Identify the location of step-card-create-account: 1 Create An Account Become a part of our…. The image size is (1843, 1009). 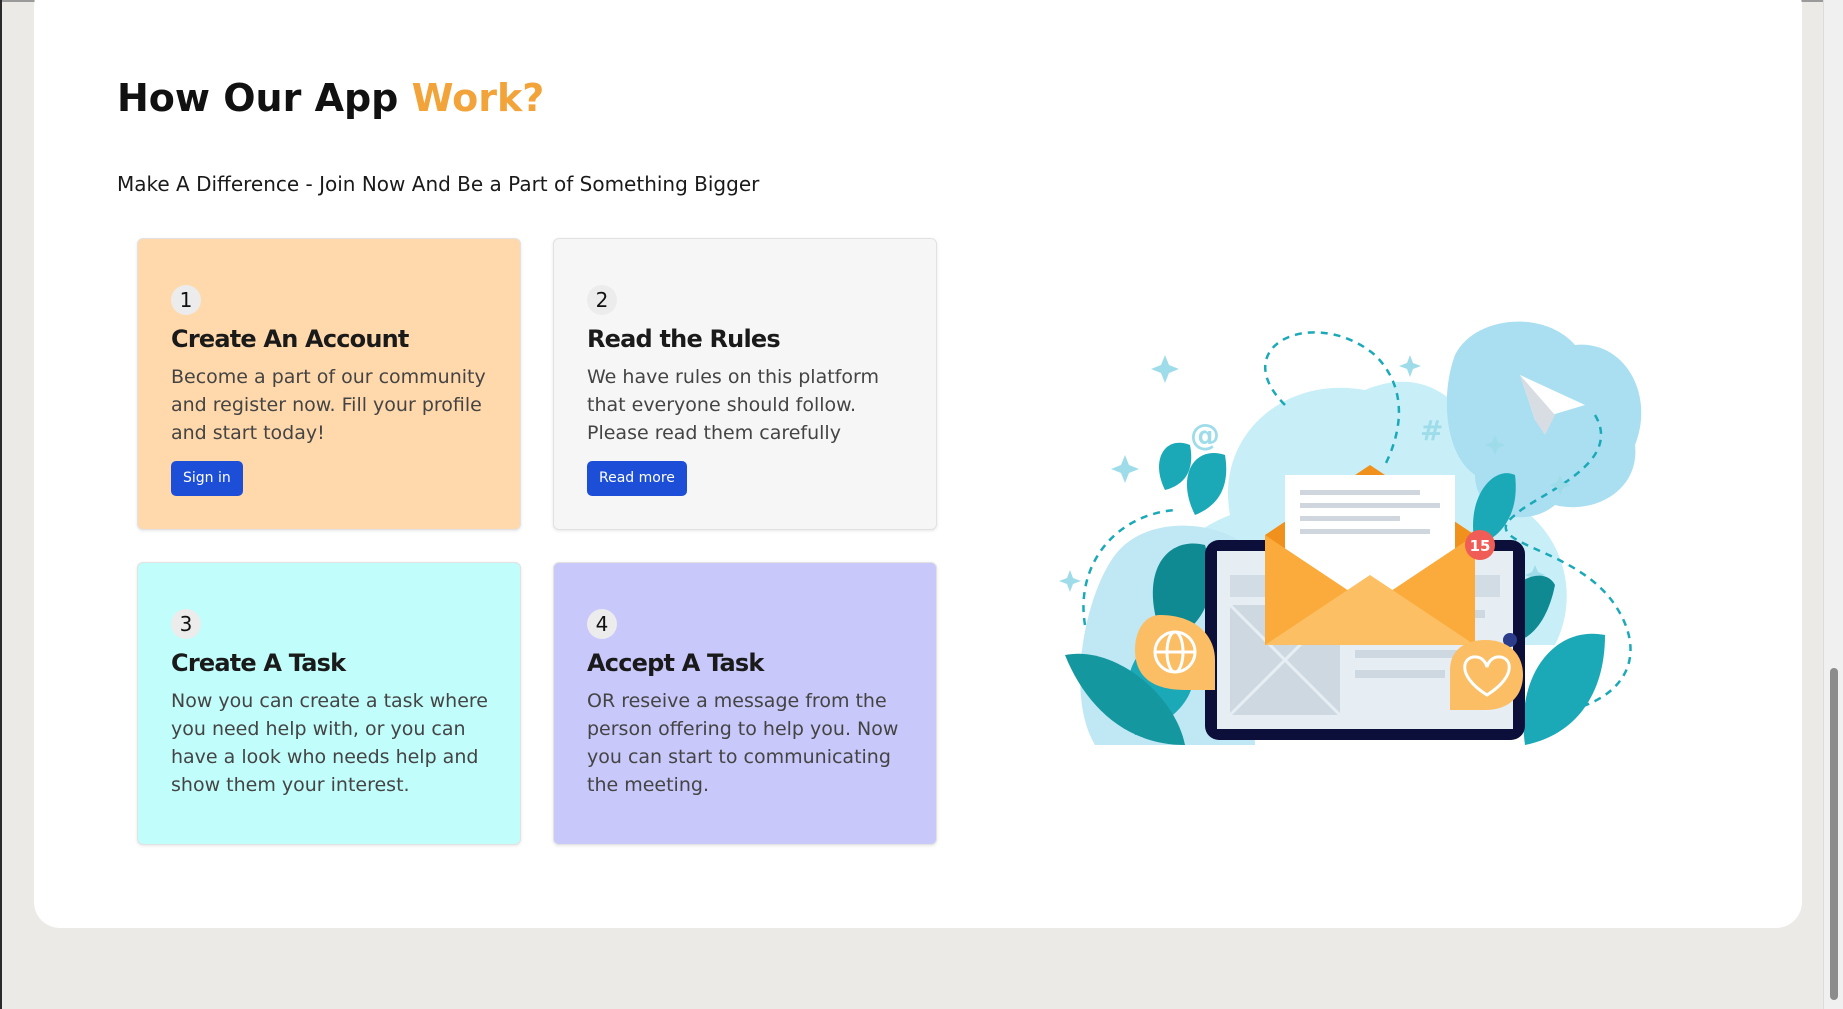
(329, 384).